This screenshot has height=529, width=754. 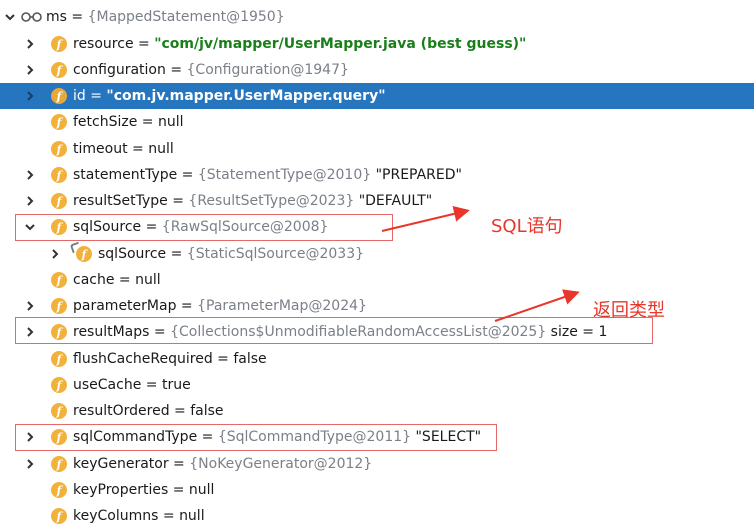 I want to click on final-modifier-icon, so click(x=75, y=247).